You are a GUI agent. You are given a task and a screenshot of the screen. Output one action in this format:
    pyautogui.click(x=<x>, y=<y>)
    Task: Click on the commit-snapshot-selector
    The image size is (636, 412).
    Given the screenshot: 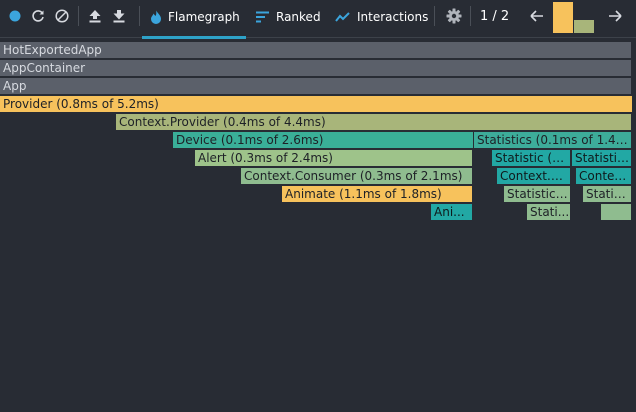 What is the action you would take?
    pyautogui.click(x=574, y=16)
    